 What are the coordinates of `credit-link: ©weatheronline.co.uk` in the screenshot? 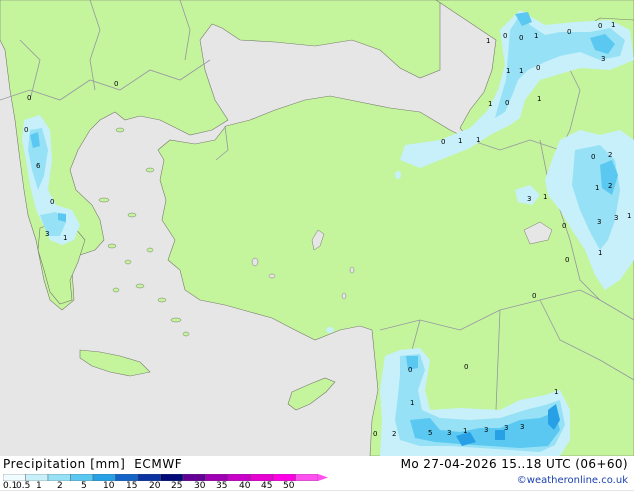 It's located at (572, 480).